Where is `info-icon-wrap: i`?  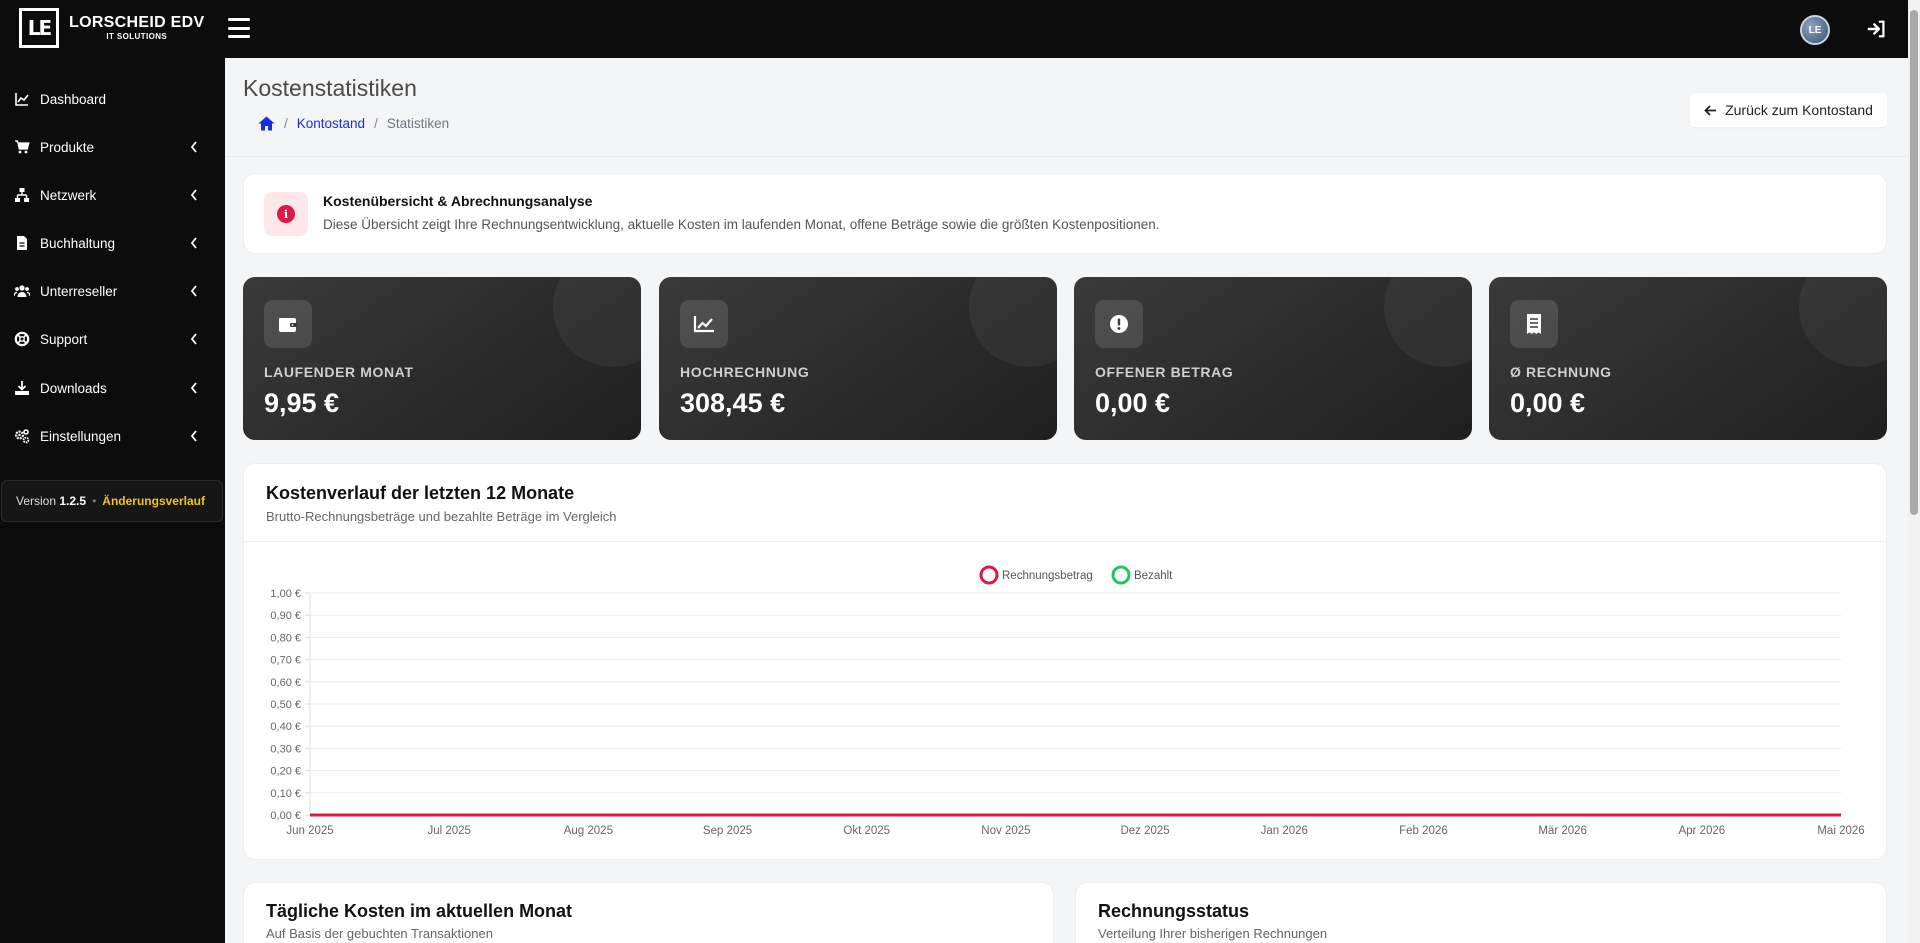
info-icon-wrap: i is located at coordinates (286, 214).